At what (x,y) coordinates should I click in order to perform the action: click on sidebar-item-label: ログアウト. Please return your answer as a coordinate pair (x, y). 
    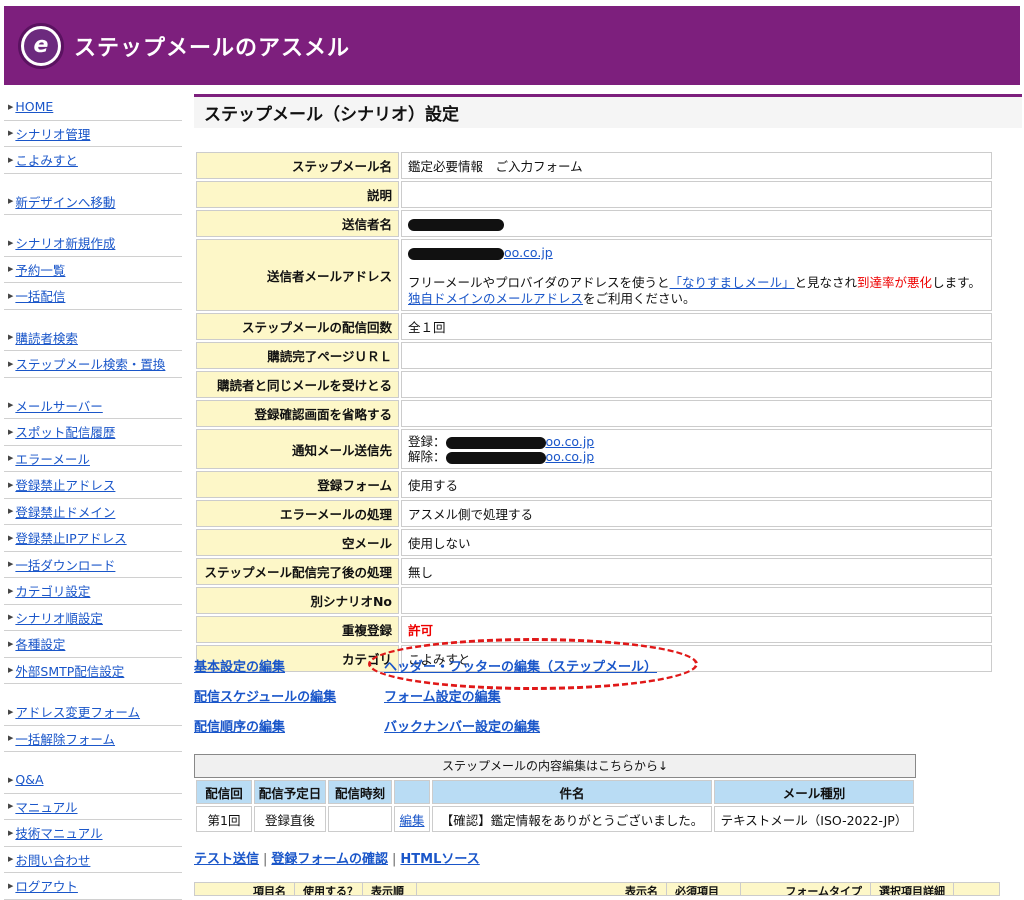
    Looking at the image, I should click on (46, 885).